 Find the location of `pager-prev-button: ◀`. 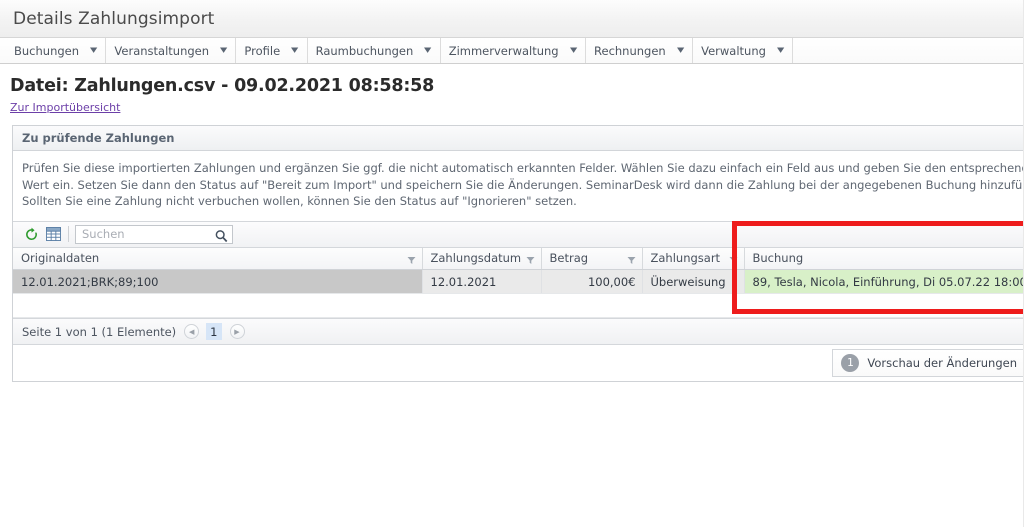

pager-prev-button: ◀ is located at coordinates (192, 331).